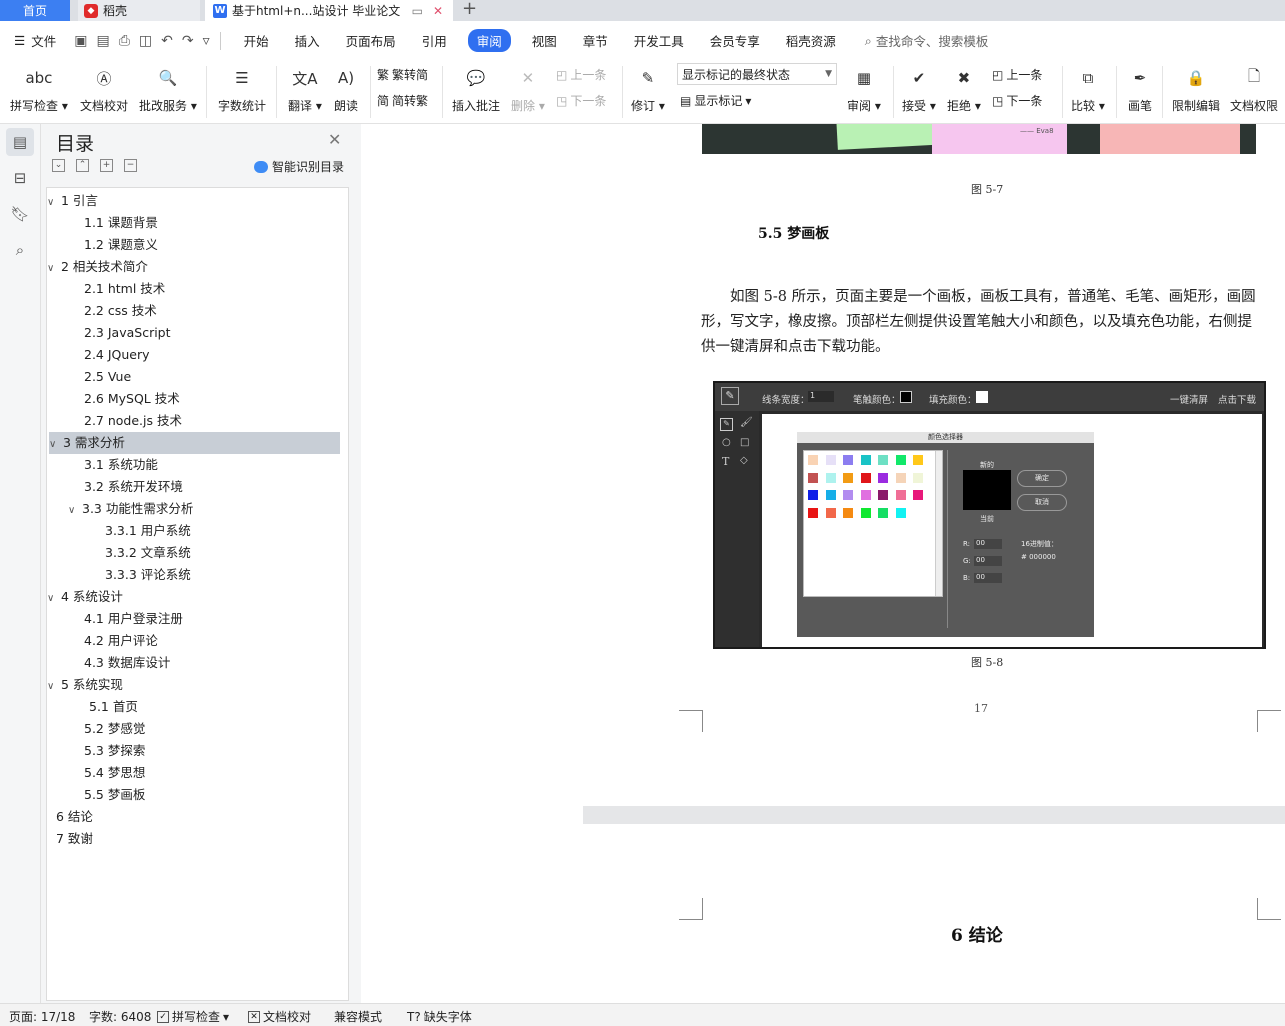 The image size is (1285, 1026). I want to click on toc-item: ∨ 5 系统实现, so click(85, 685).